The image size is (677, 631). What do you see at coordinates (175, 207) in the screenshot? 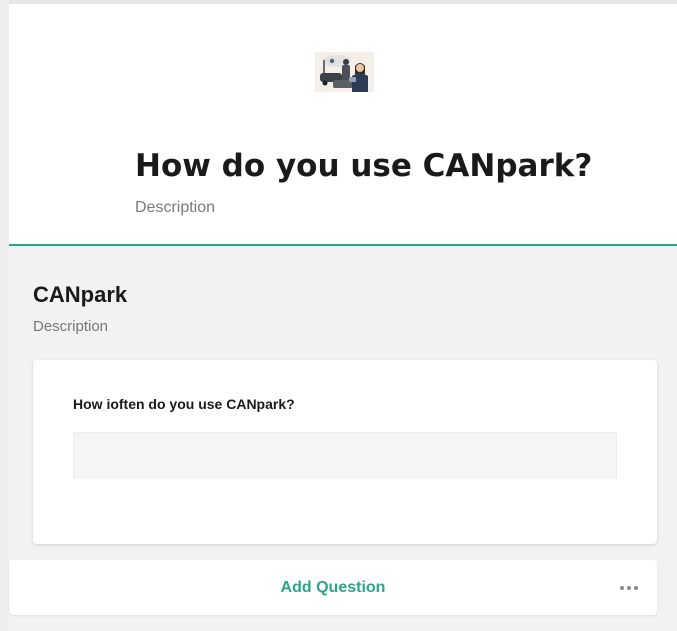
I see `form-description: Description` at bounding box center [175, 207].